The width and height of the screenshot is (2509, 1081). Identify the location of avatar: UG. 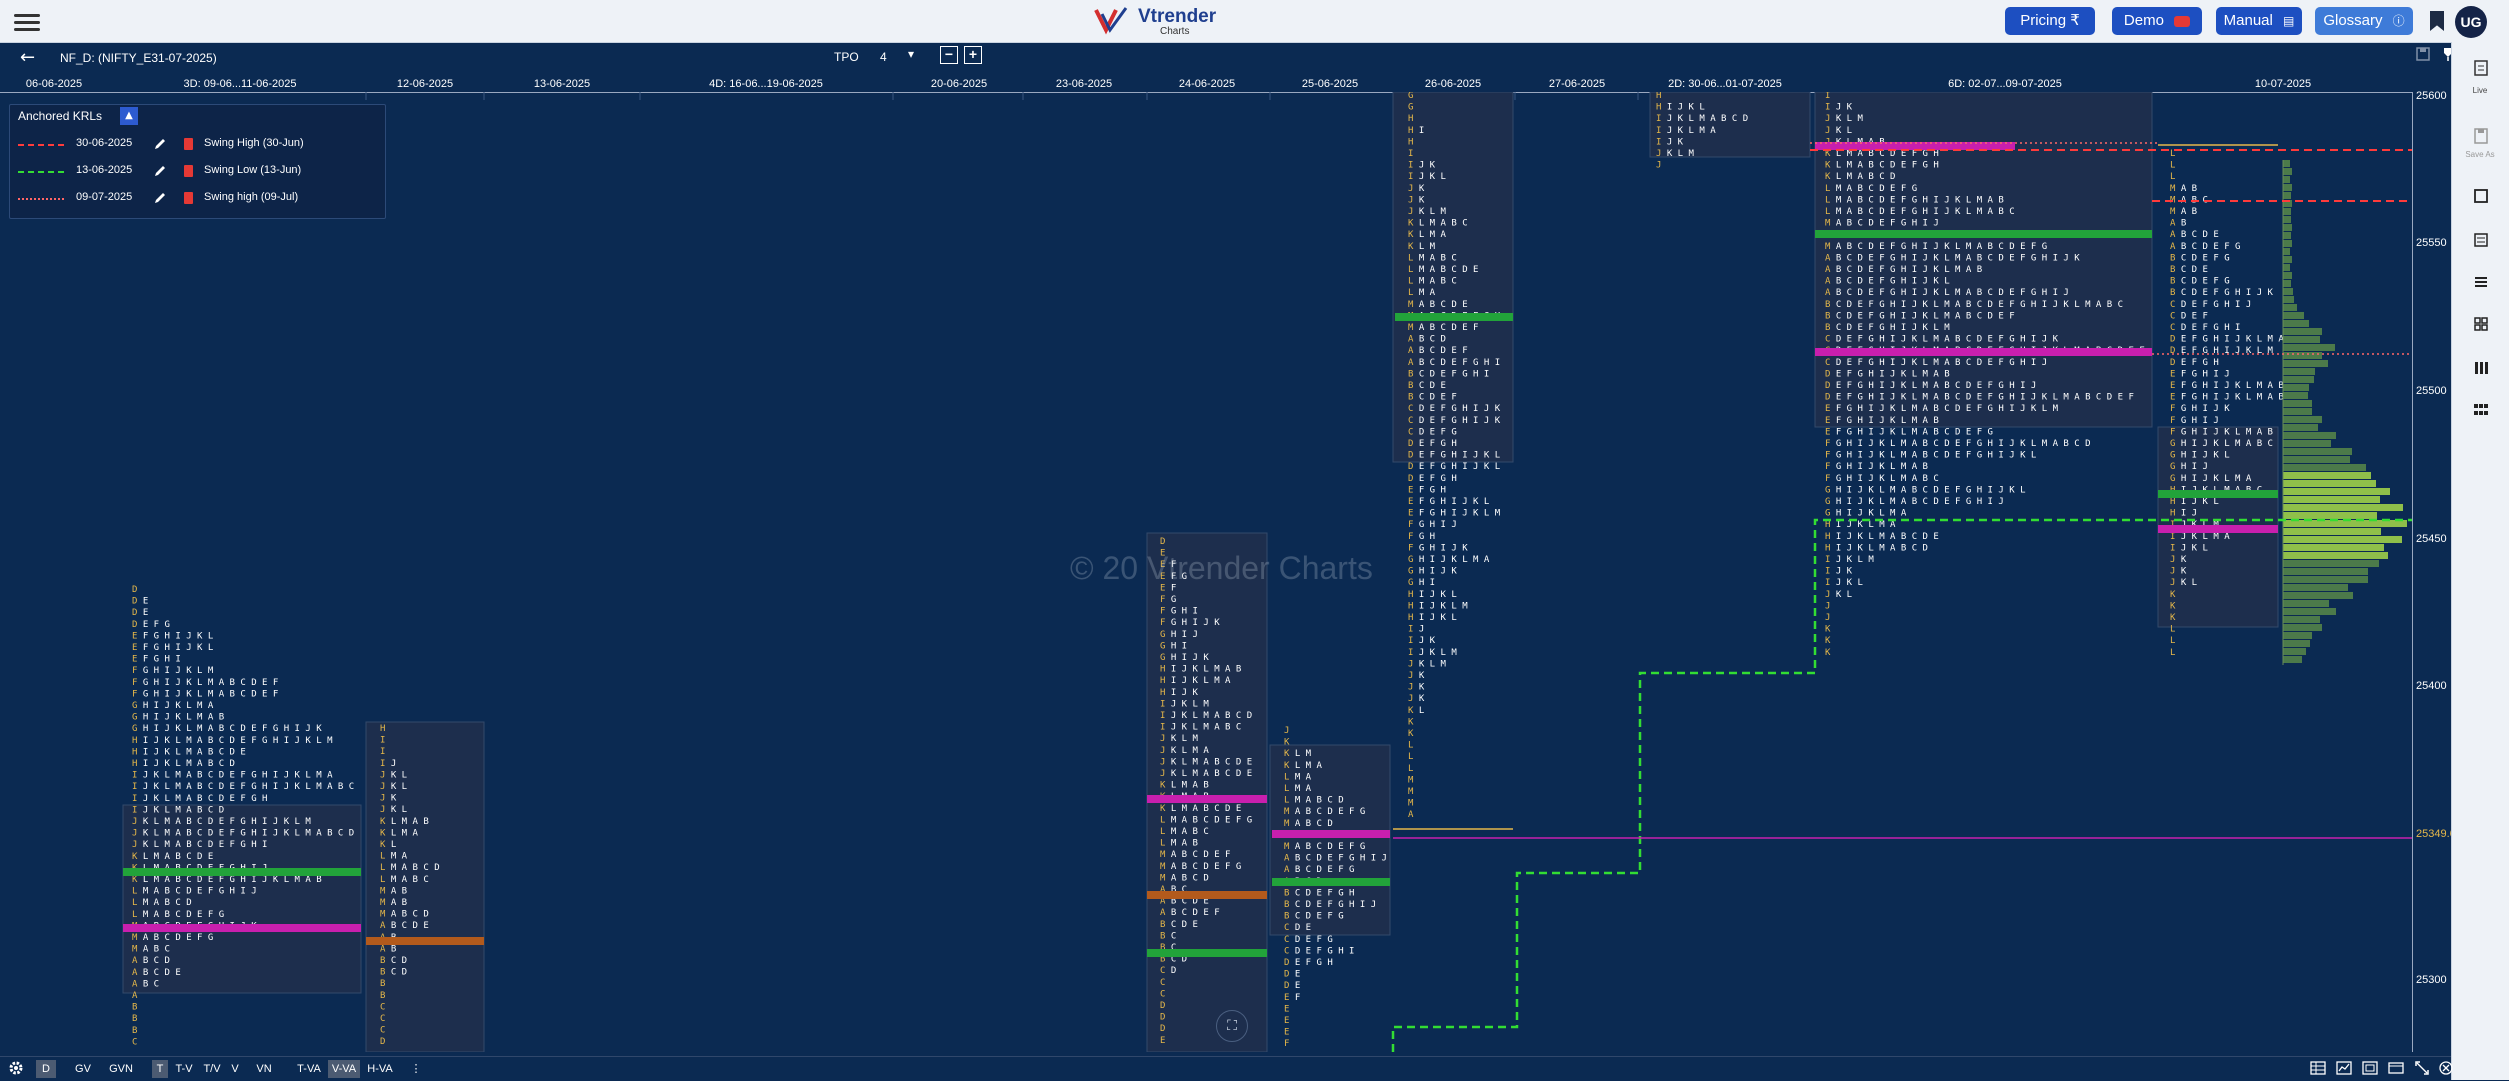
(2471, 22).